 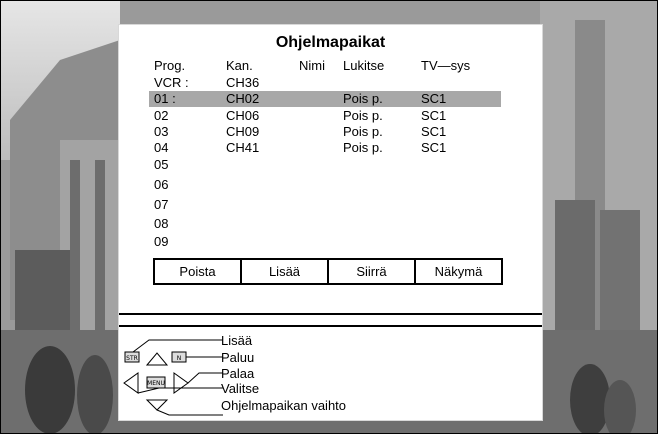 I want to click on channel-row-05: 05, so click(x=330, y=165).